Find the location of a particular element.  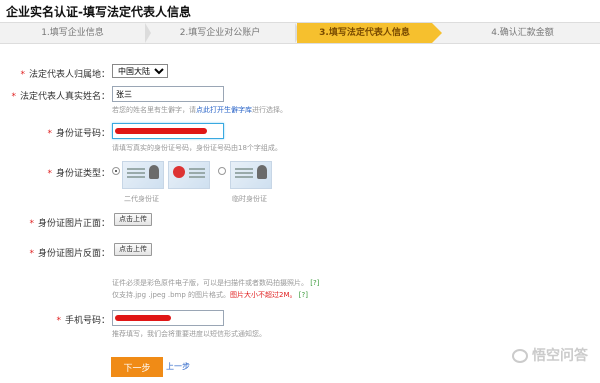

step-3-active: 3.填写法定代表人信息 is located at coordinates (369, 33).